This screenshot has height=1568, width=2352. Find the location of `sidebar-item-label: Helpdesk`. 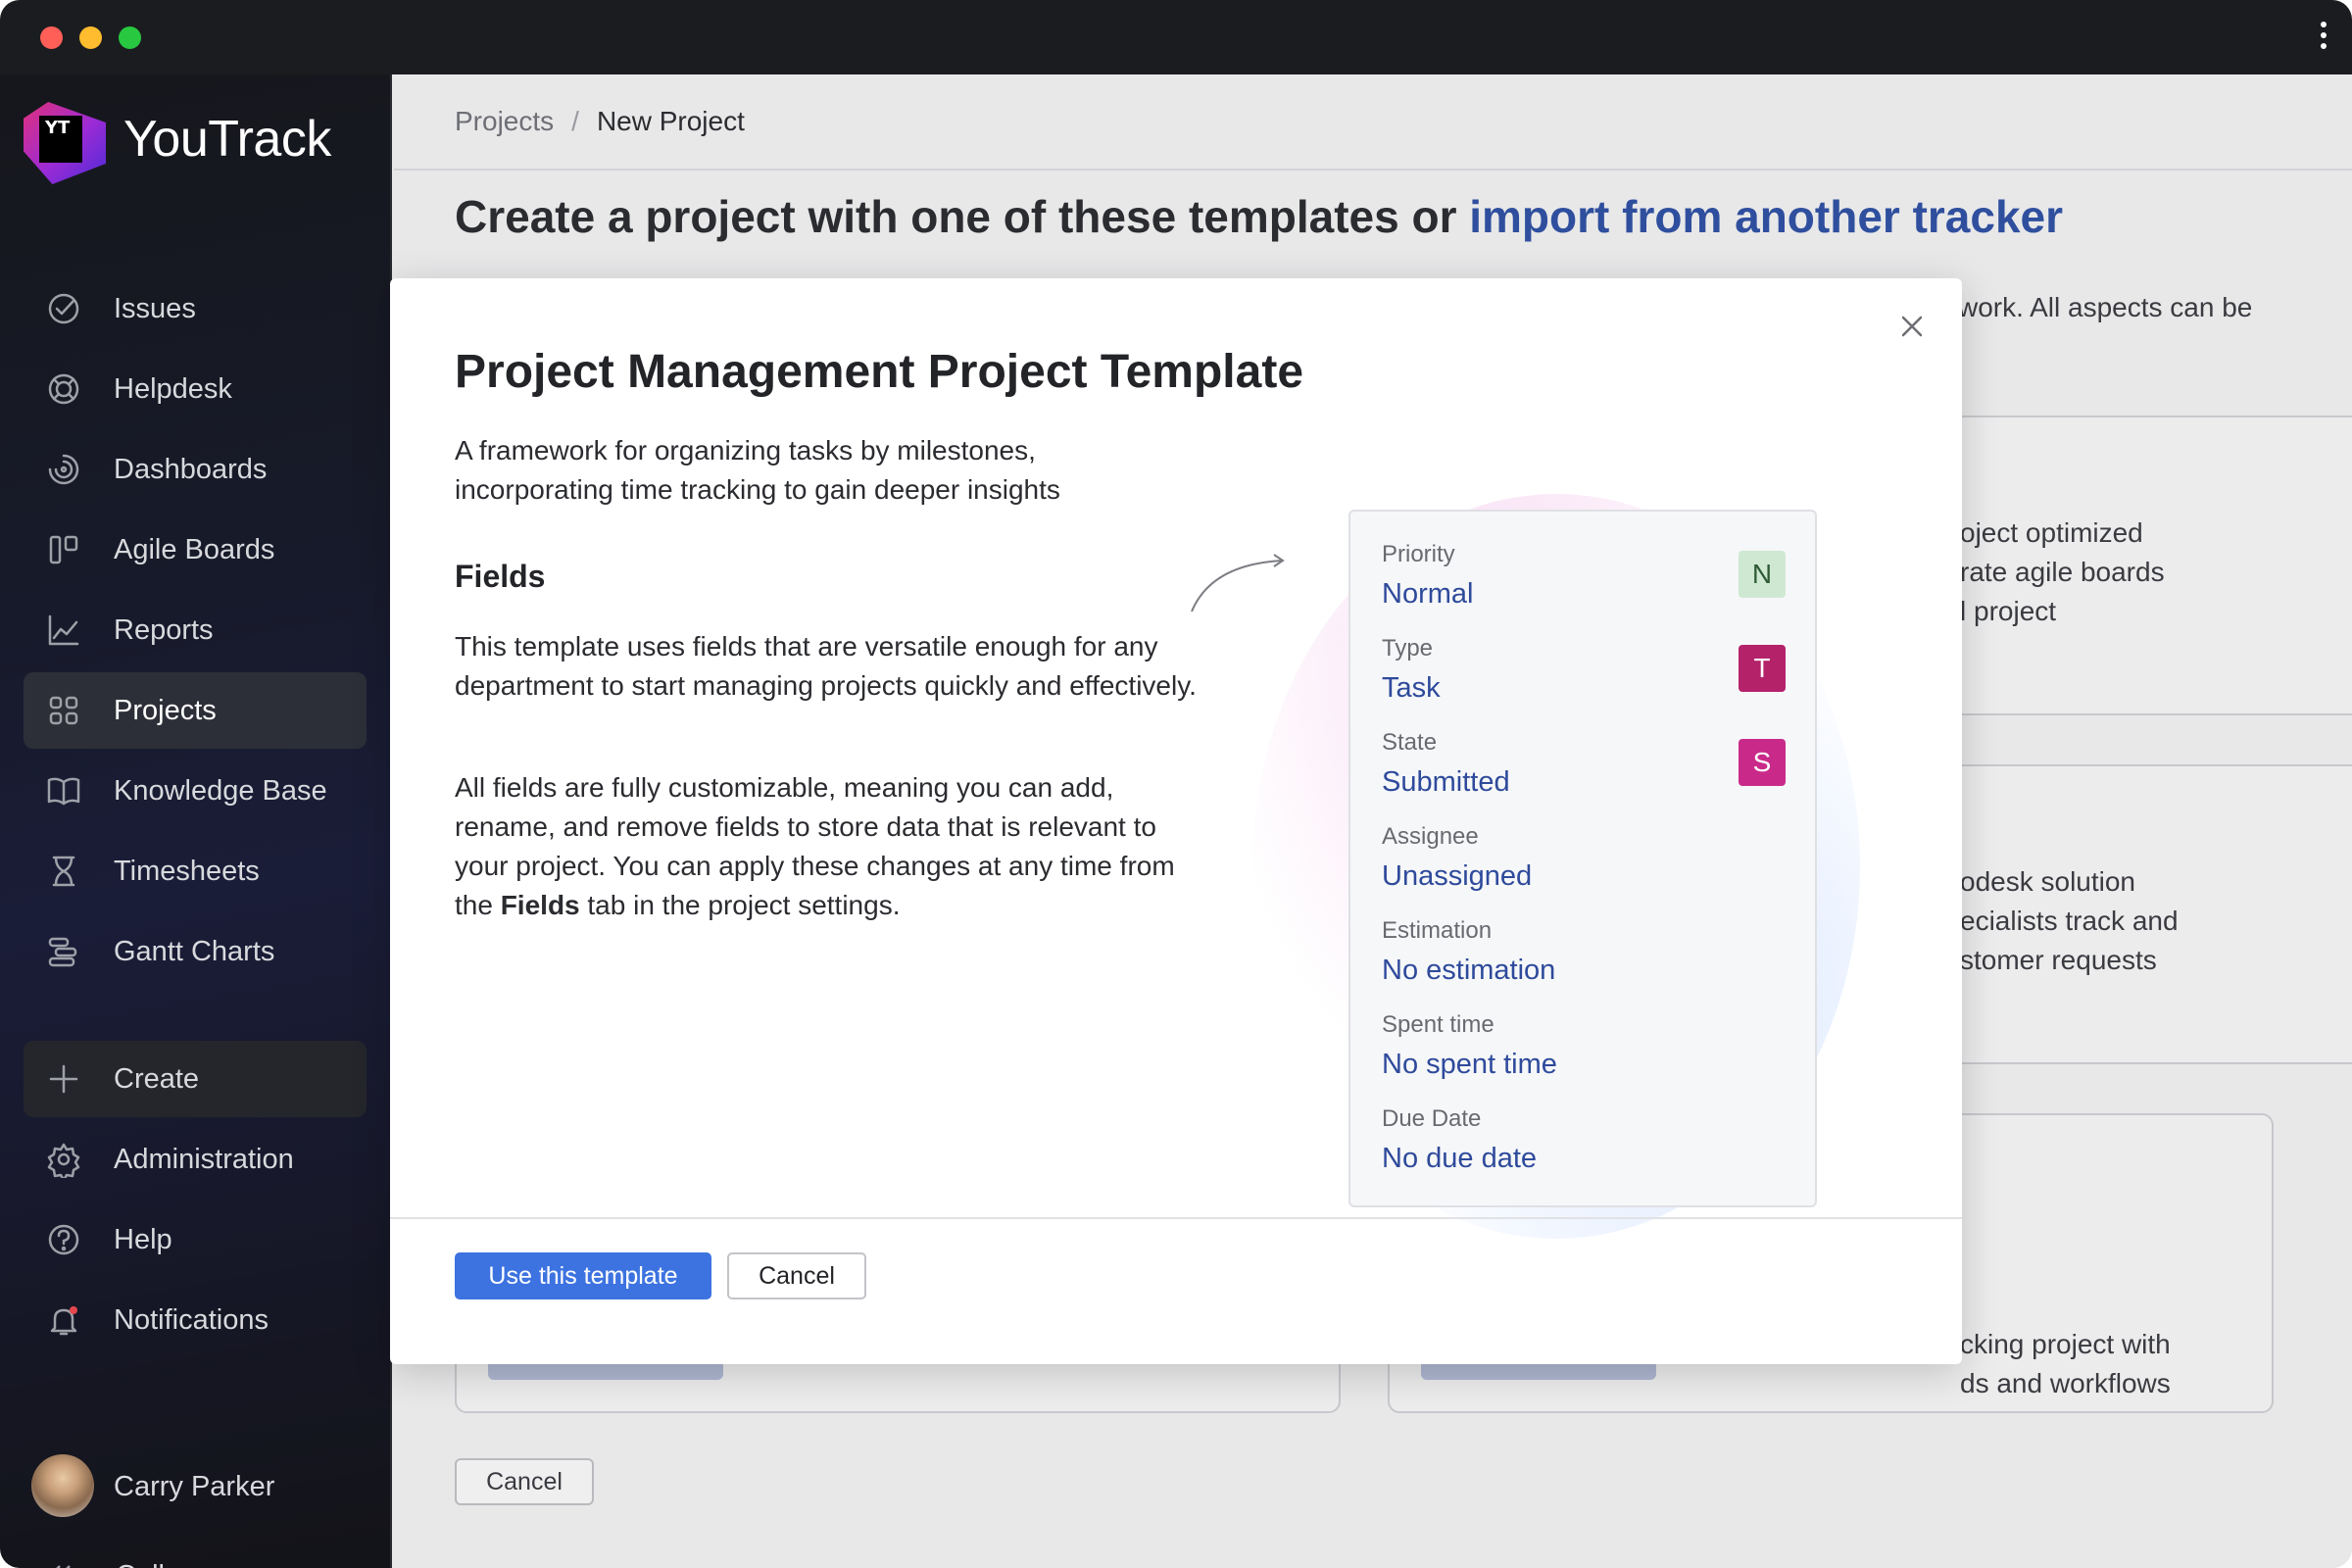

sidebar-item-label: Helpdesk is located at coordinates (173, 388).